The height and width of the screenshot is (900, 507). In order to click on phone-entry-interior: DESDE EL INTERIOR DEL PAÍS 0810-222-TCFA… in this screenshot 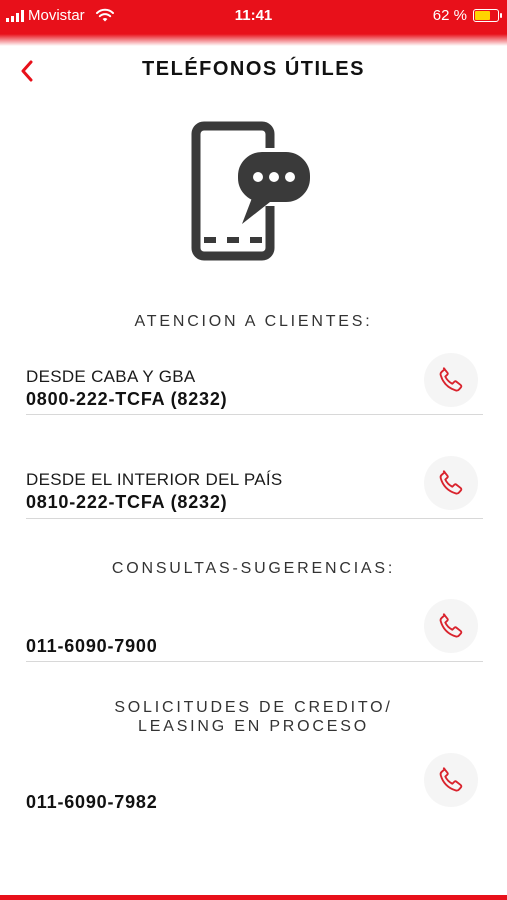, I will do `click(254, 491)`.